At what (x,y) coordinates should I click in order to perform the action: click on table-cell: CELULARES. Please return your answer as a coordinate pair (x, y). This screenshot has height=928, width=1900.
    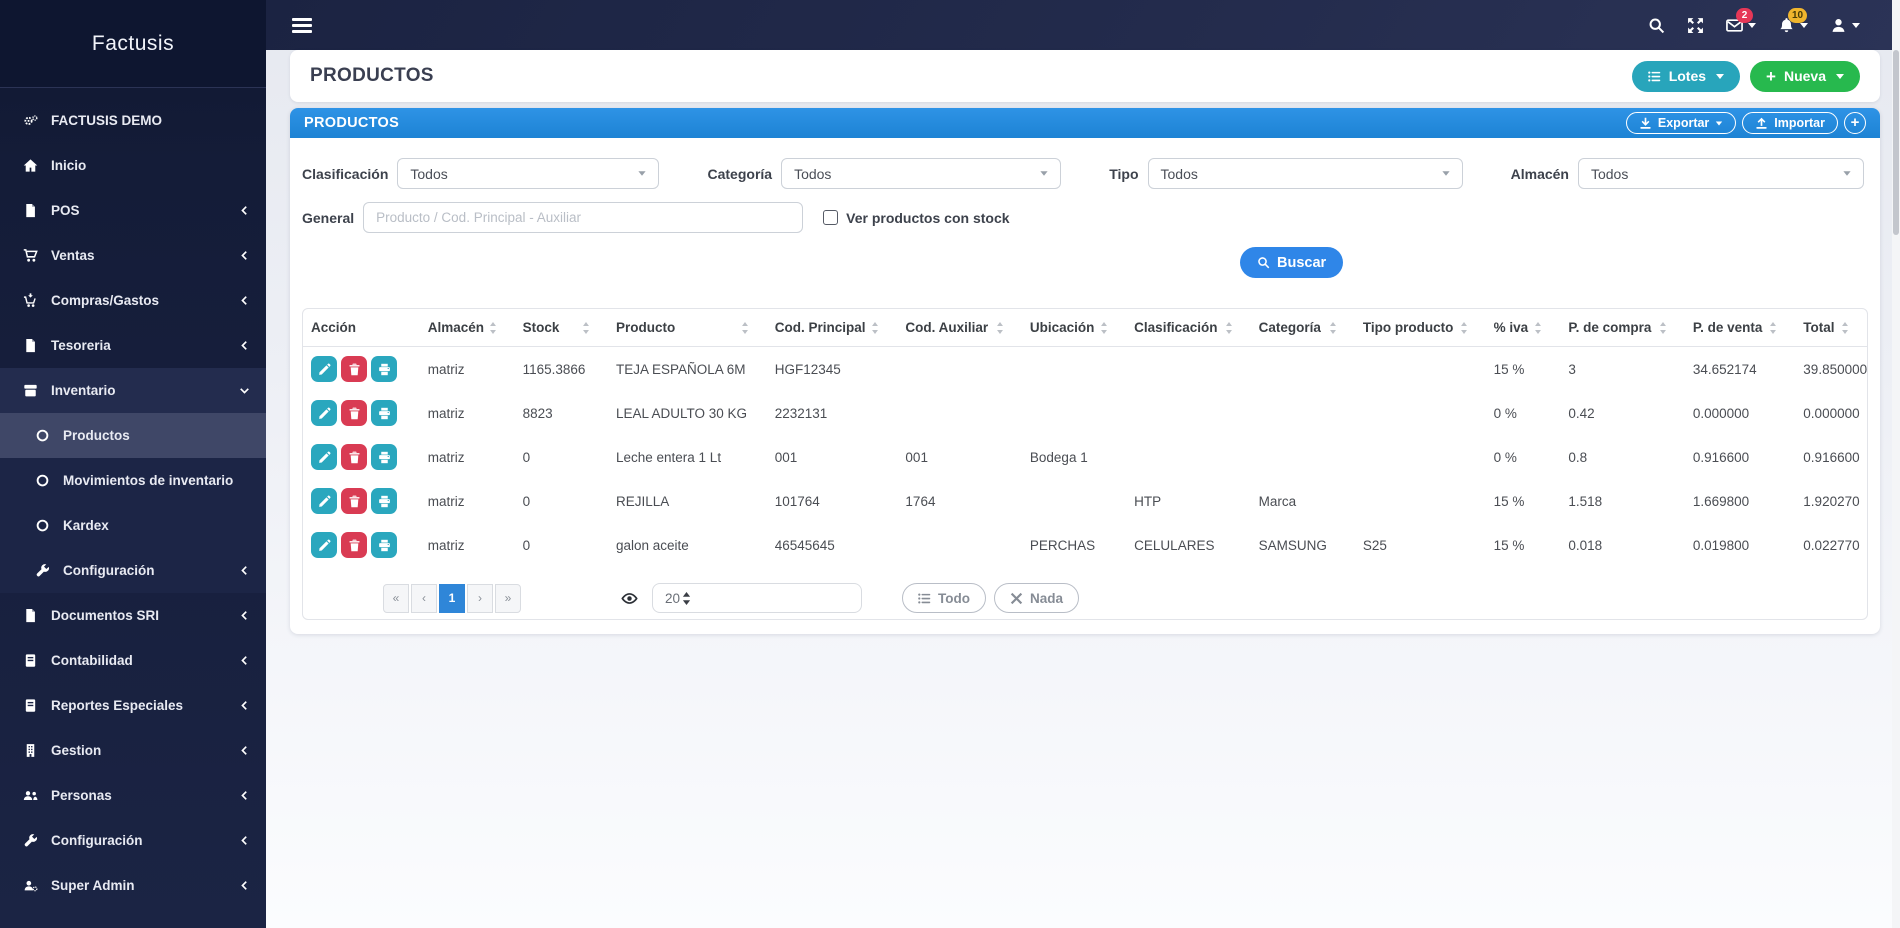
    Looking at the image, I should click on (1174, 545).